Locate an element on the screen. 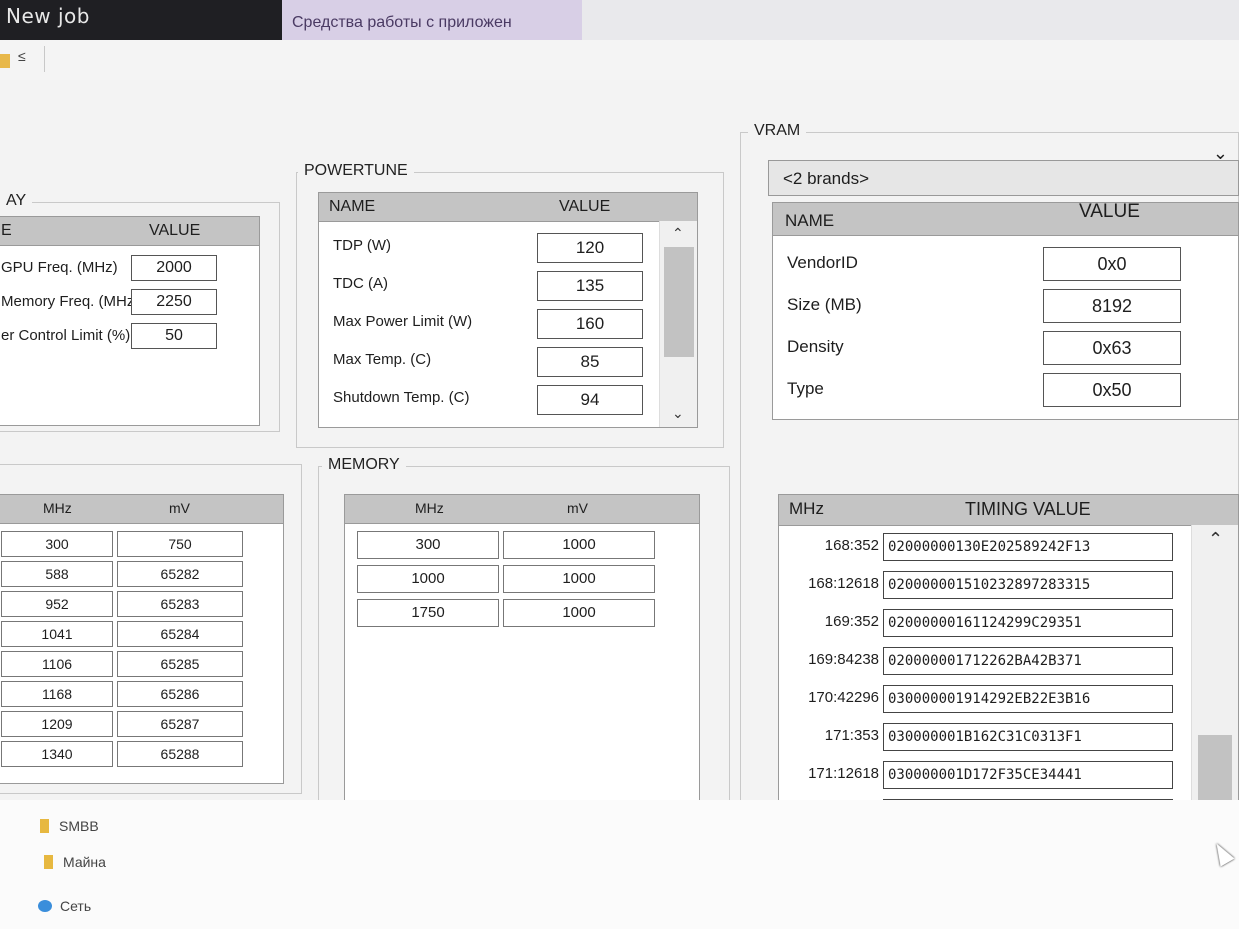  value-field: 8192 is located at coordinates (1112, 306).